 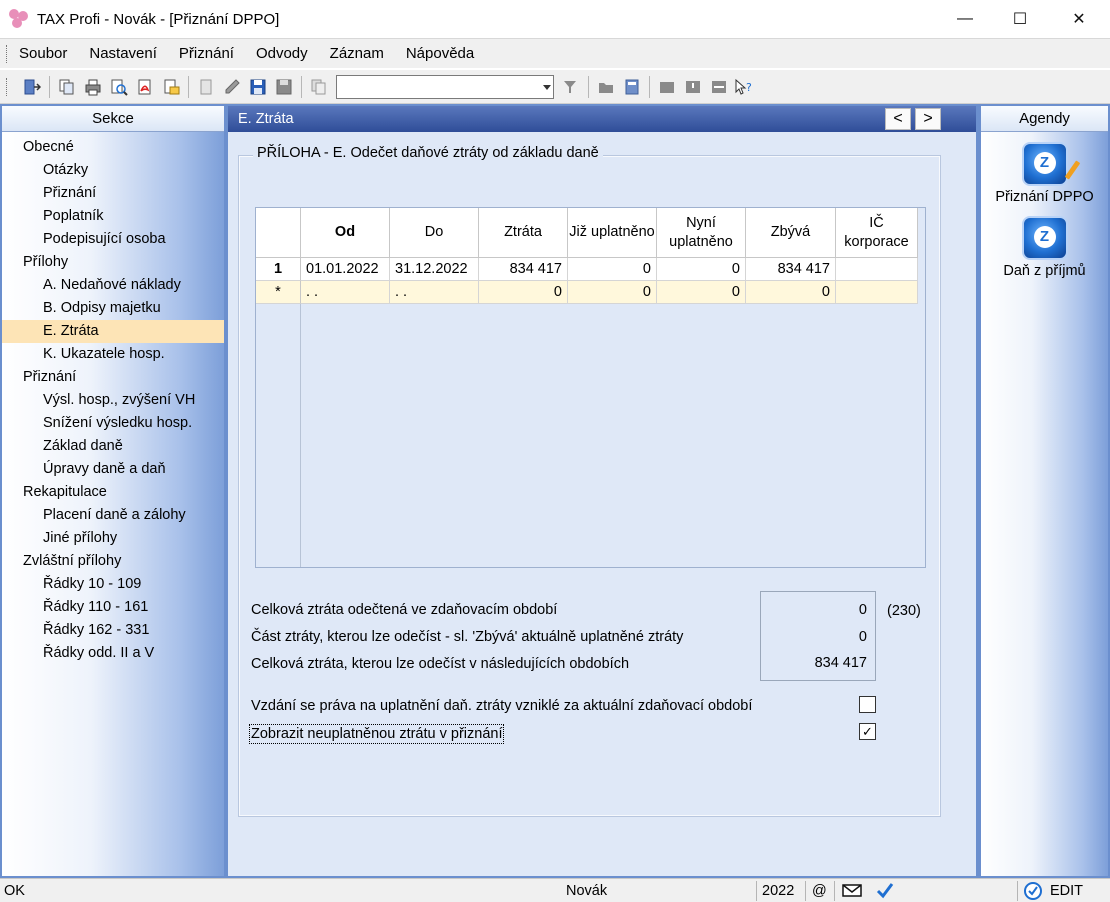 I want to click on window-icon, so click(x=719, y=87).